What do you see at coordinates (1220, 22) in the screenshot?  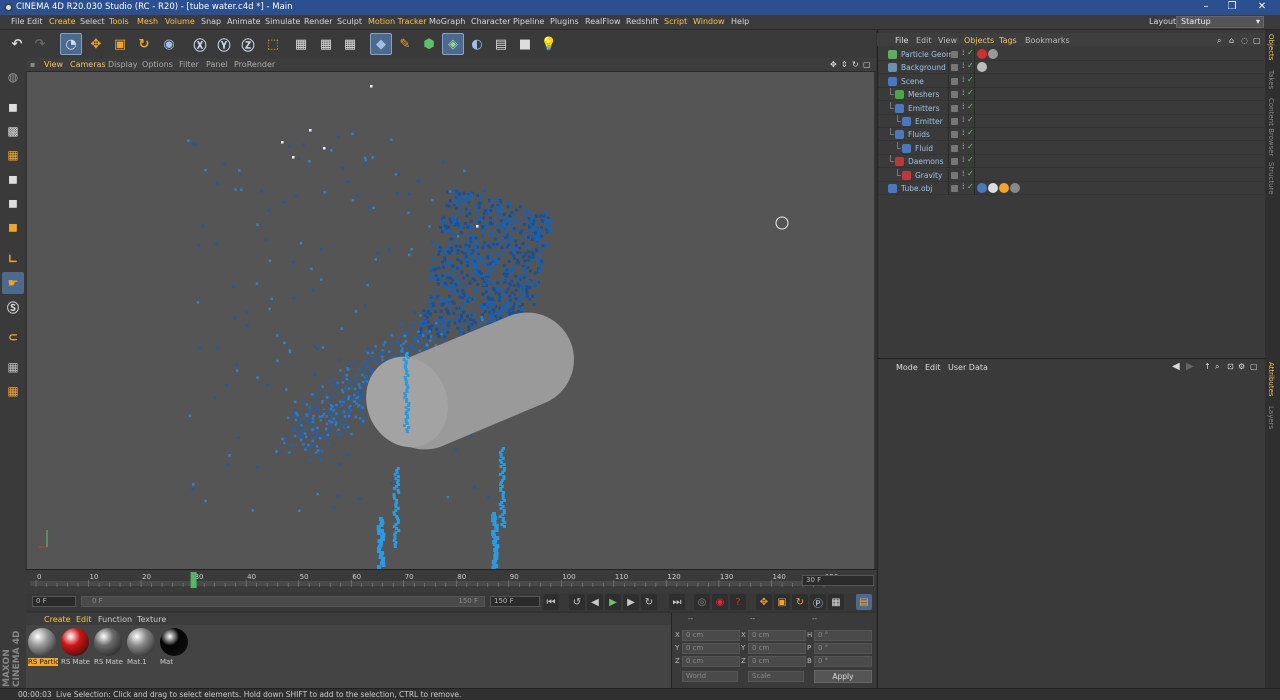 I see `layout-select: Startup ▾` at bounding box center [1220, 22].